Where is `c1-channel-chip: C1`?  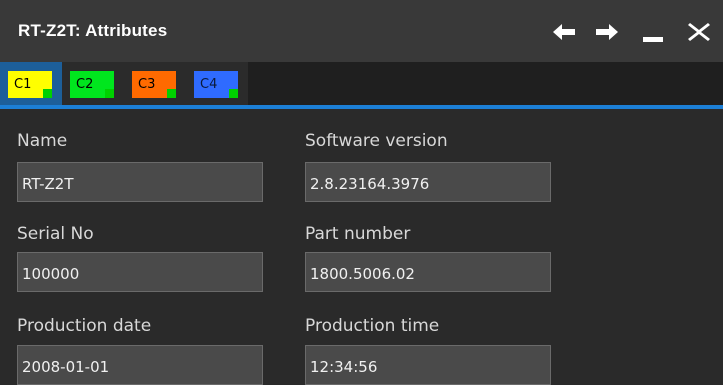 c1-channel-chip: C1 is located at coordinates (30, 84).